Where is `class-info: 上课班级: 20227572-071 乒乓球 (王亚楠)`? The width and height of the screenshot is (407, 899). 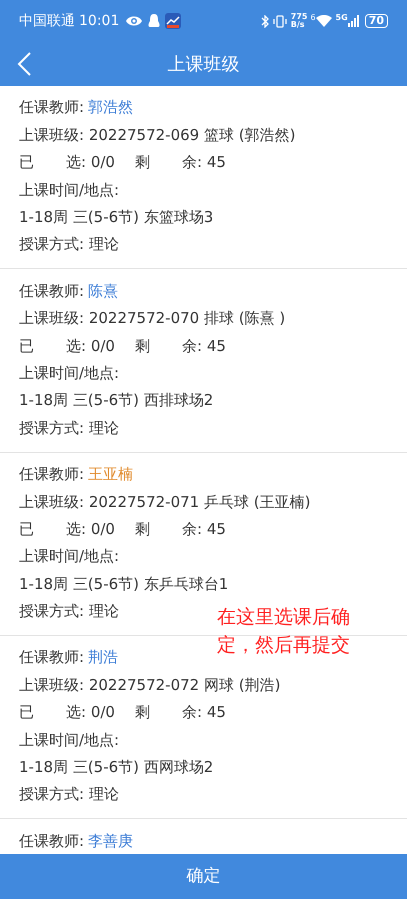
class-info: 上课班级: 20227572-071 乒乓球 (王亚楠) is located at coordinates (164, 502).